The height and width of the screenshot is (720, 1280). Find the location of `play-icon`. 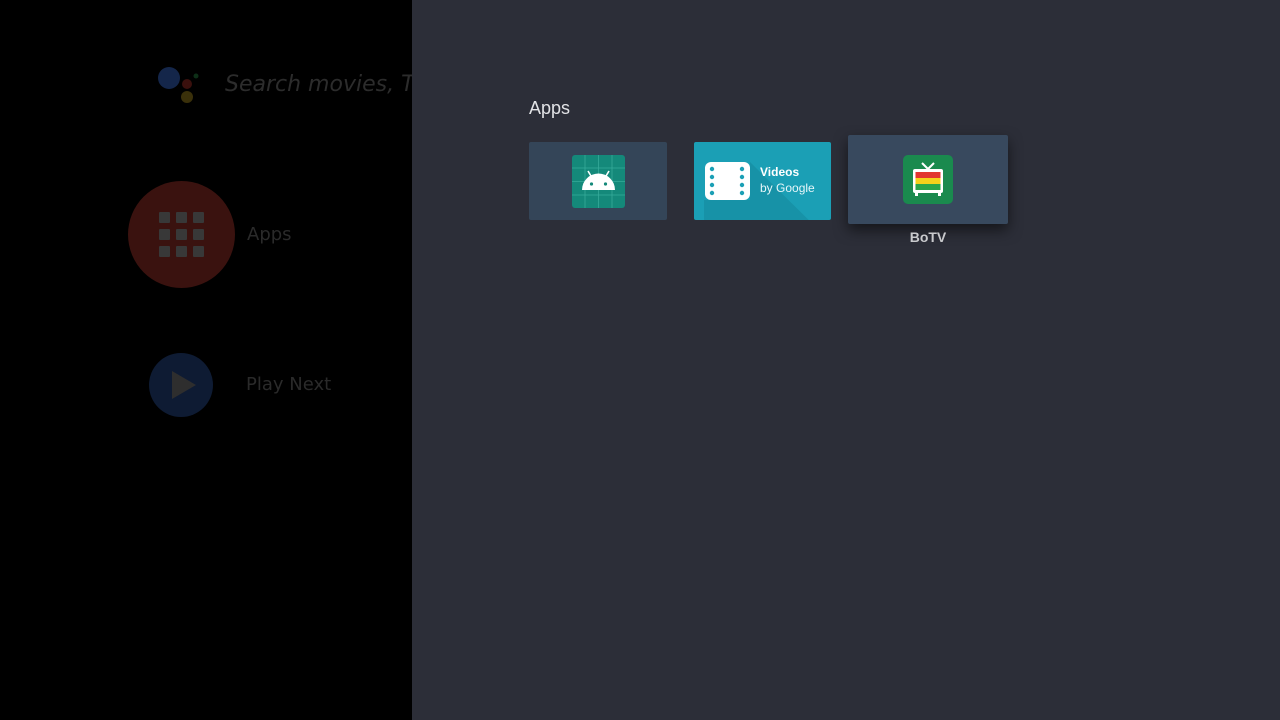

play-icon is located at coordinates (184, 385).